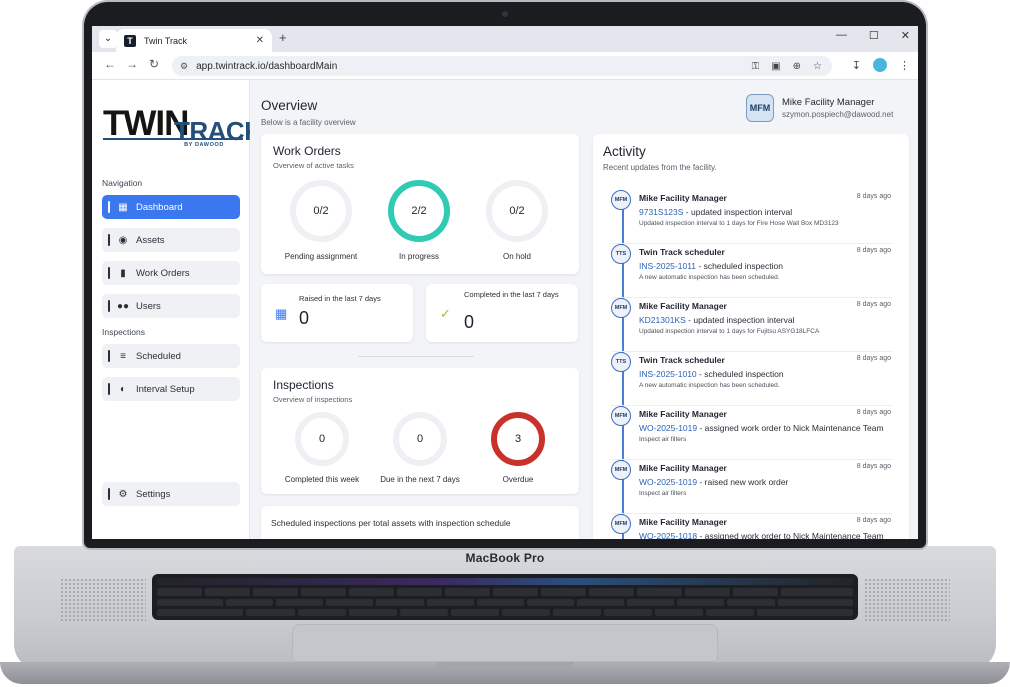 The height and width of the screenshot is (687, 1010). What do you see at coordinates (880, 65) in the screenshot?
I see `profile-avatar-icon` at bounding box center [880, 65].